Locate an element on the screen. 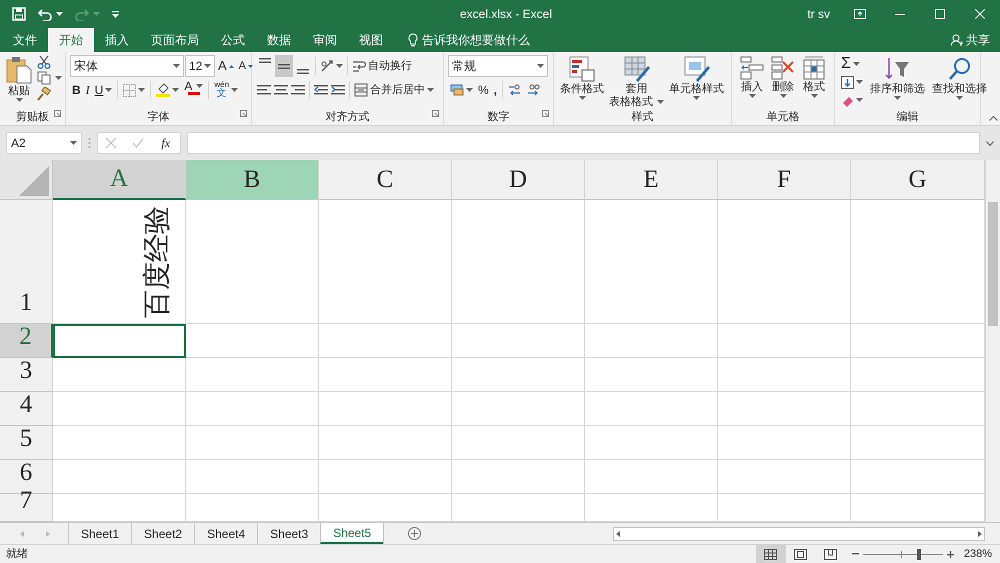 Image resolution: width=1000 pixels, height=563 pixels. column-header: D is located at coordinates (518, 180).